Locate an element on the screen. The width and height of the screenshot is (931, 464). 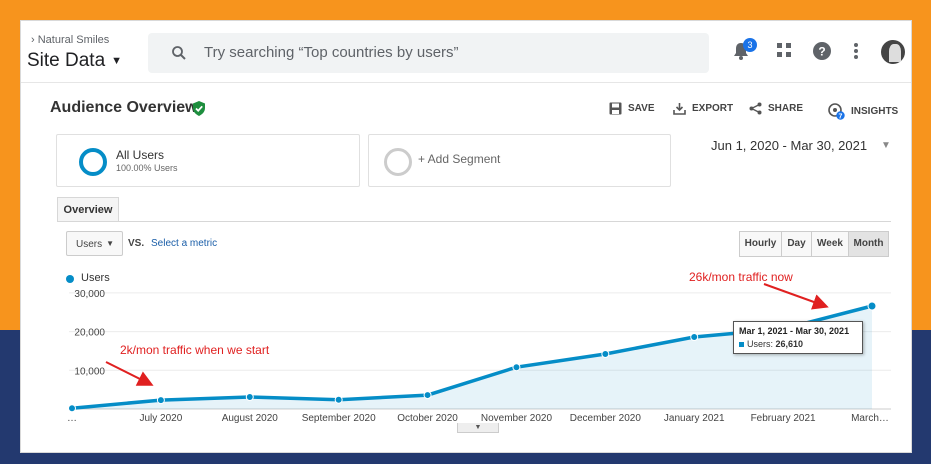
x-tick-label: January 2021 is located at coordinates (694, 418).